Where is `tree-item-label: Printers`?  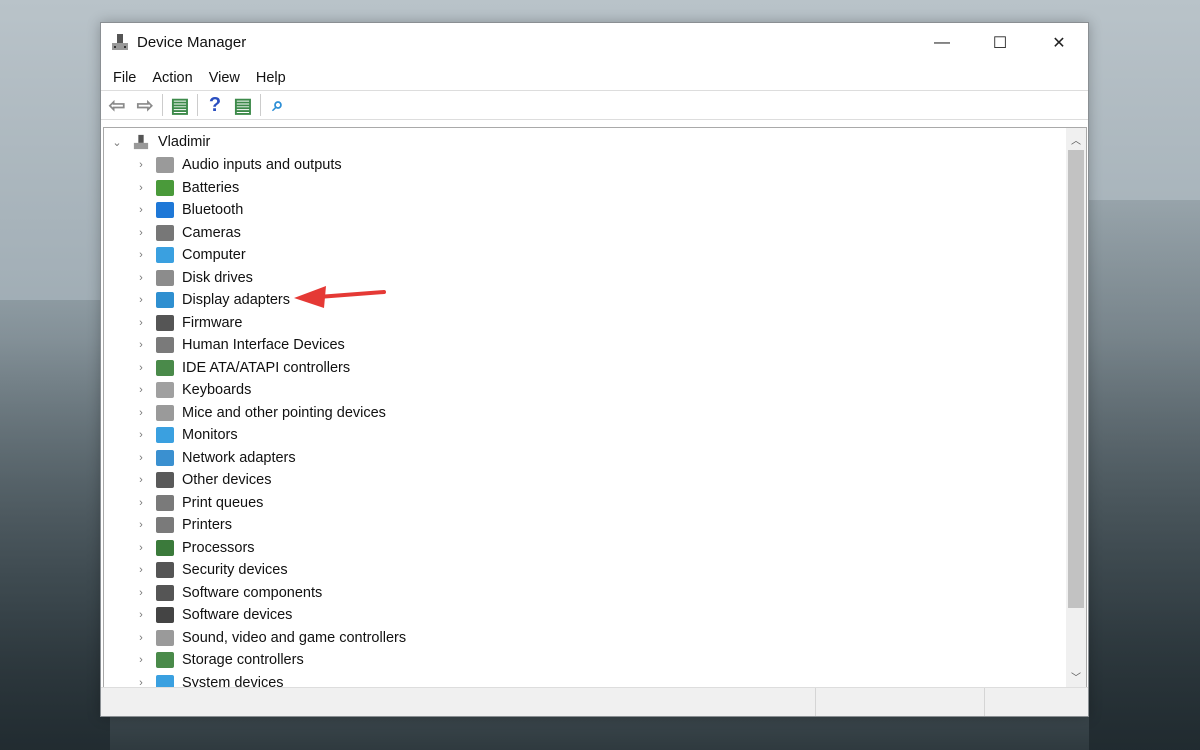
tree-item-label: Printers is located at coordinates (207, 525).